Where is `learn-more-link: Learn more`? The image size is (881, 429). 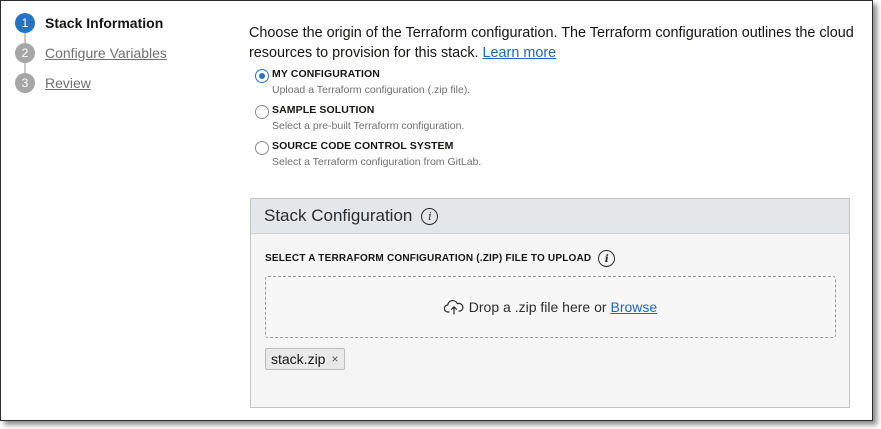
learn-more-link: Learn more is located at coordinates (520, 53).